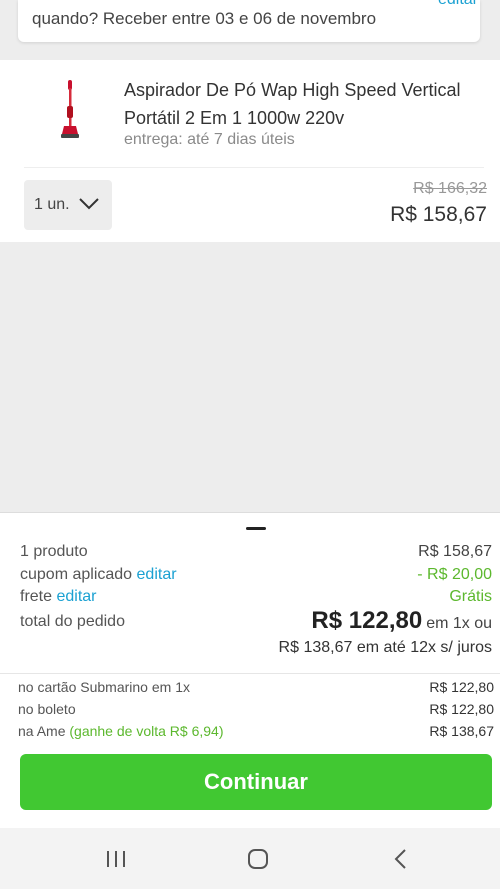 This screenshot has width=500, height=889. What do you see at coordinates (450, 188) in the screenshot?
I see `original-price: R$ 166,32` at bounding box center [450, 188].